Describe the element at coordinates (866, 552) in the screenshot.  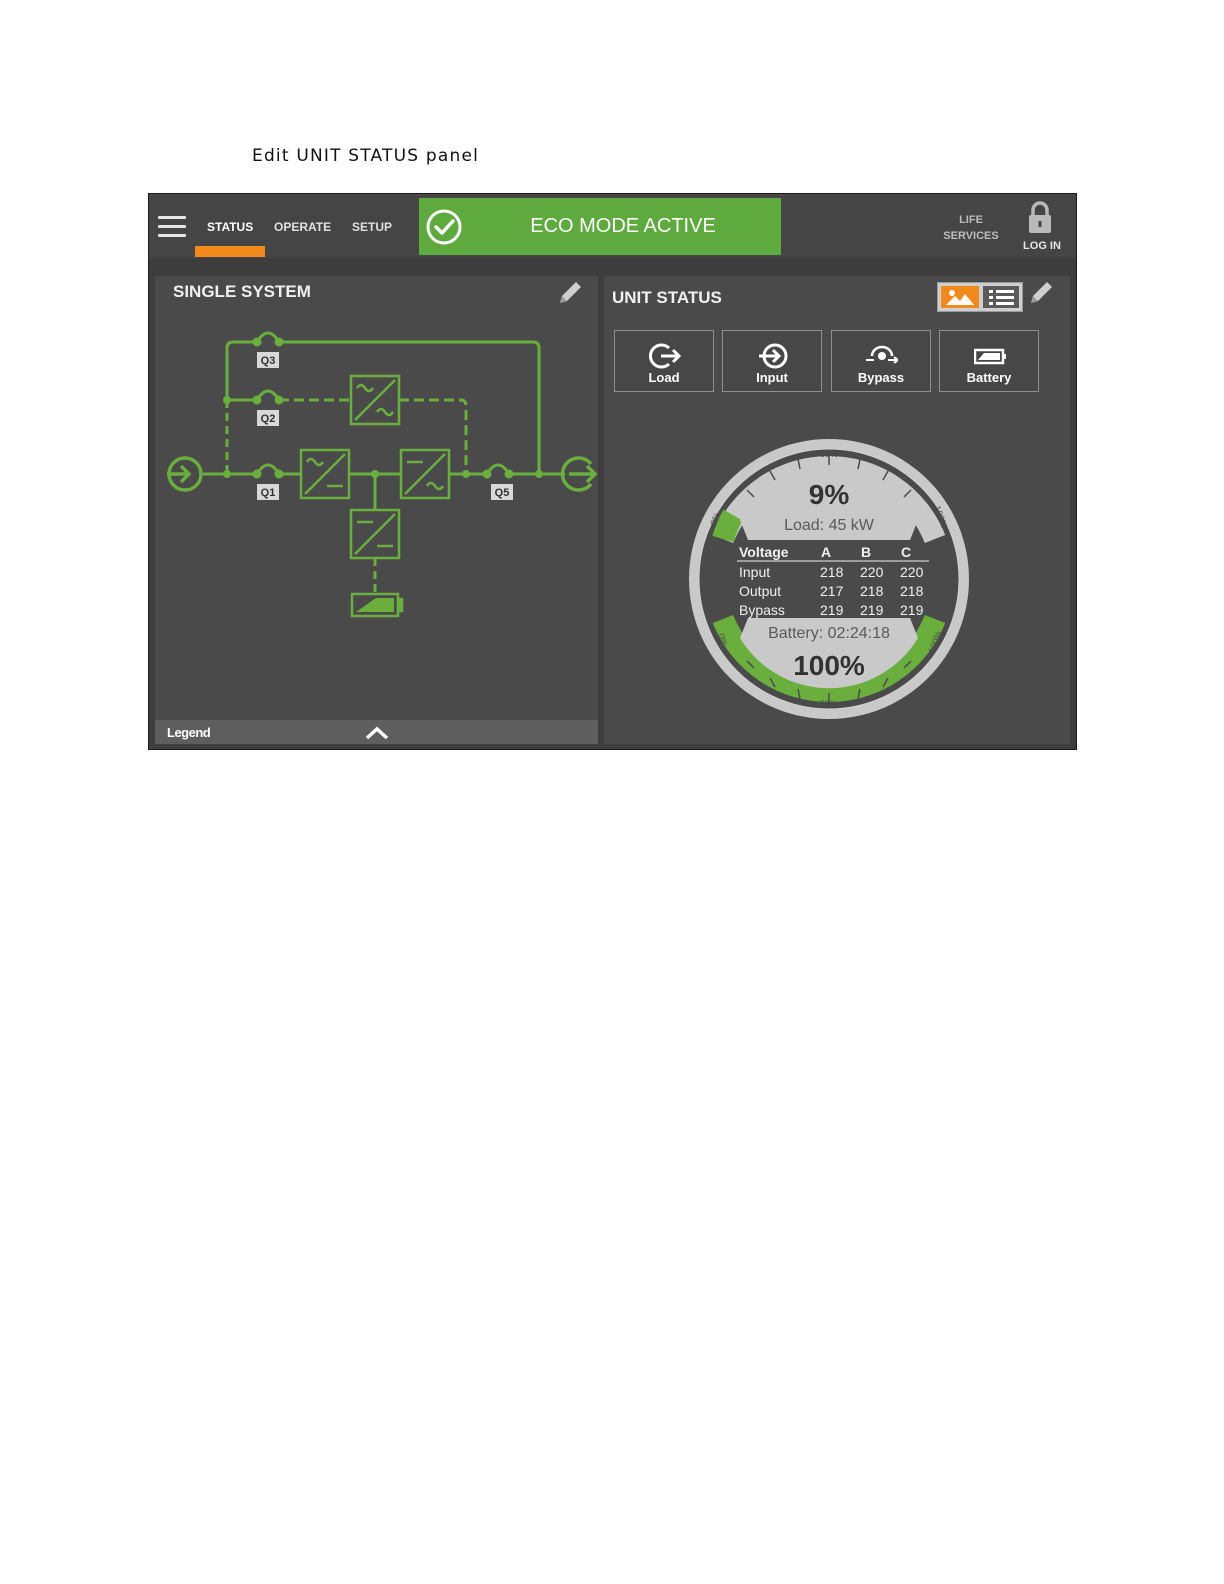
I see `phase-b-header: B` at that location.